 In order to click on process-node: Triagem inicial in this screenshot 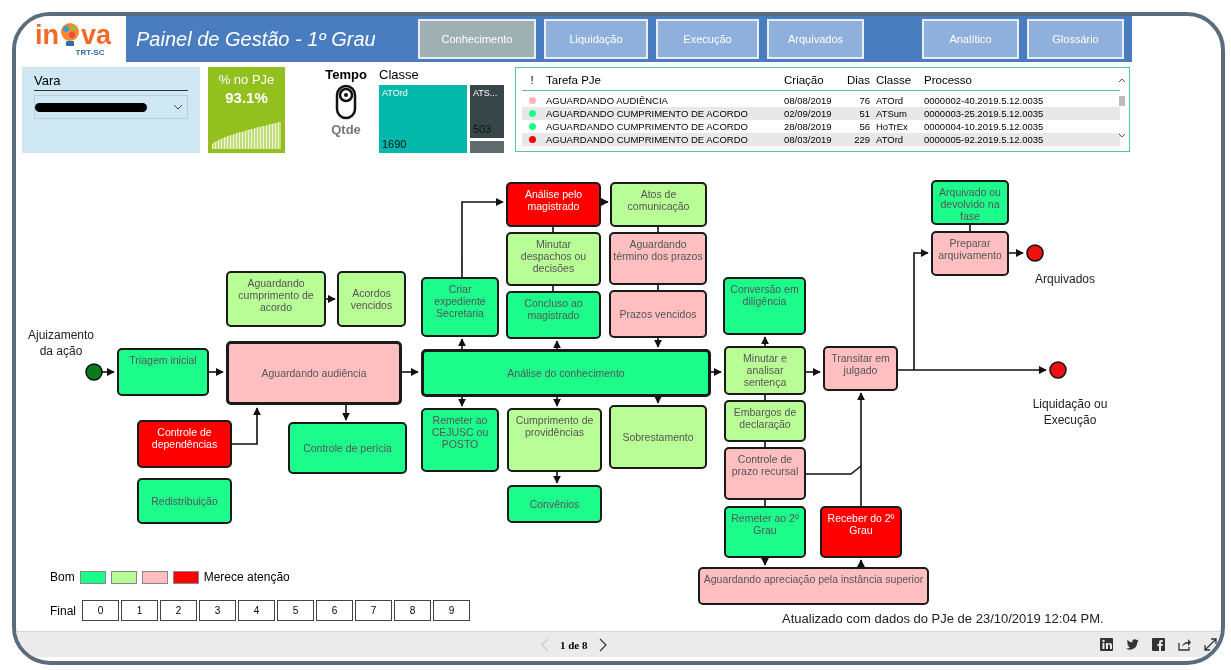, I will do `click(163, 372)`.